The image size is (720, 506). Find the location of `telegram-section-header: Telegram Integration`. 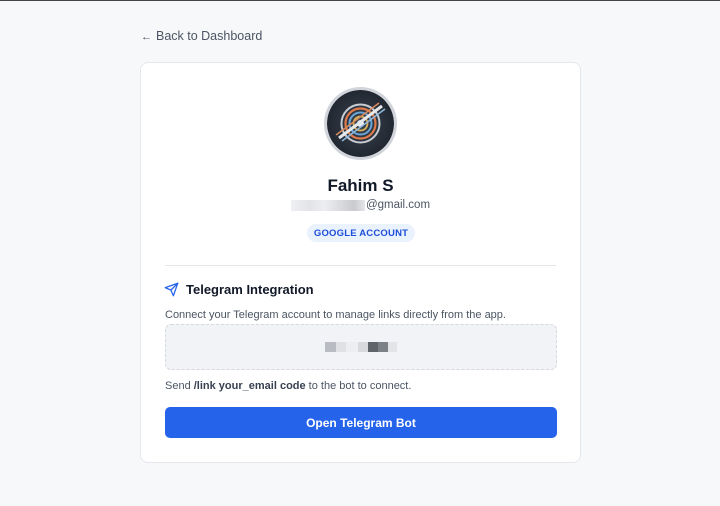

telegram-section-header: Telegram Integration is located at coordinates (239, 289).